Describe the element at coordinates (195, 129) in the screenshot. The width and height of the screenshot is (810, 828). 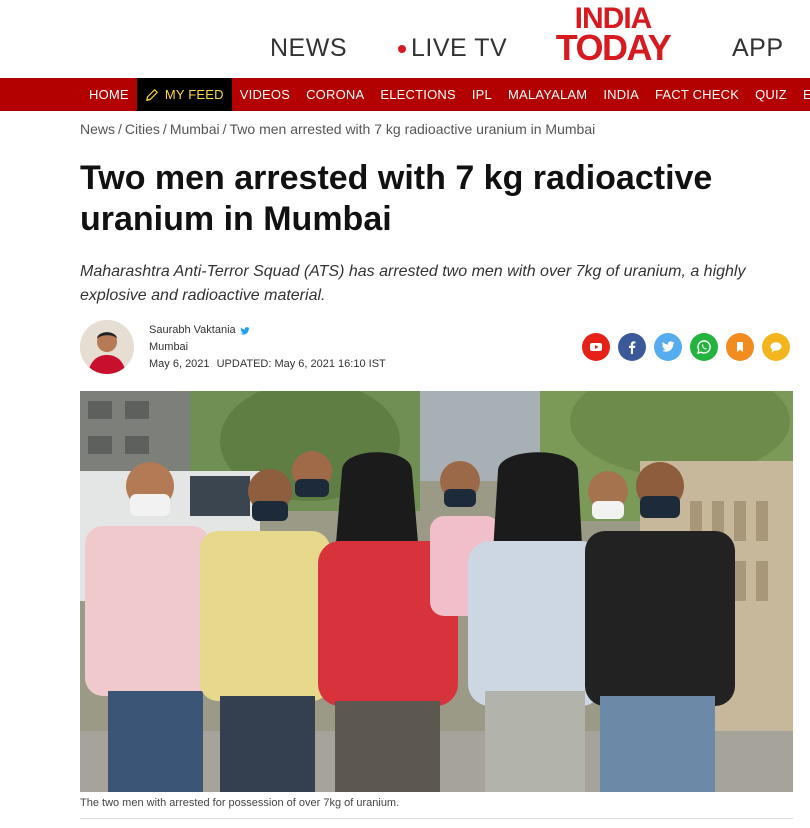
I see `breadcrumb-mumbai: Mumbai` at that location.